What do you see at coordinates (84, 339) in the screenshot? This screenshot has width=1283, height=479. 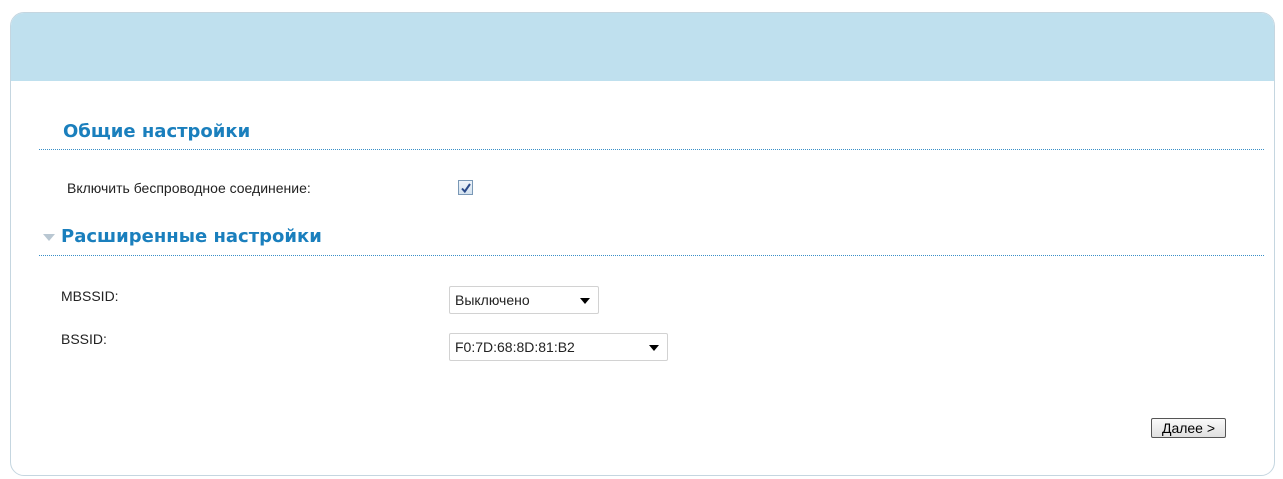 I see `bssid-label: BSSID:` at bounding box center [84, 339].